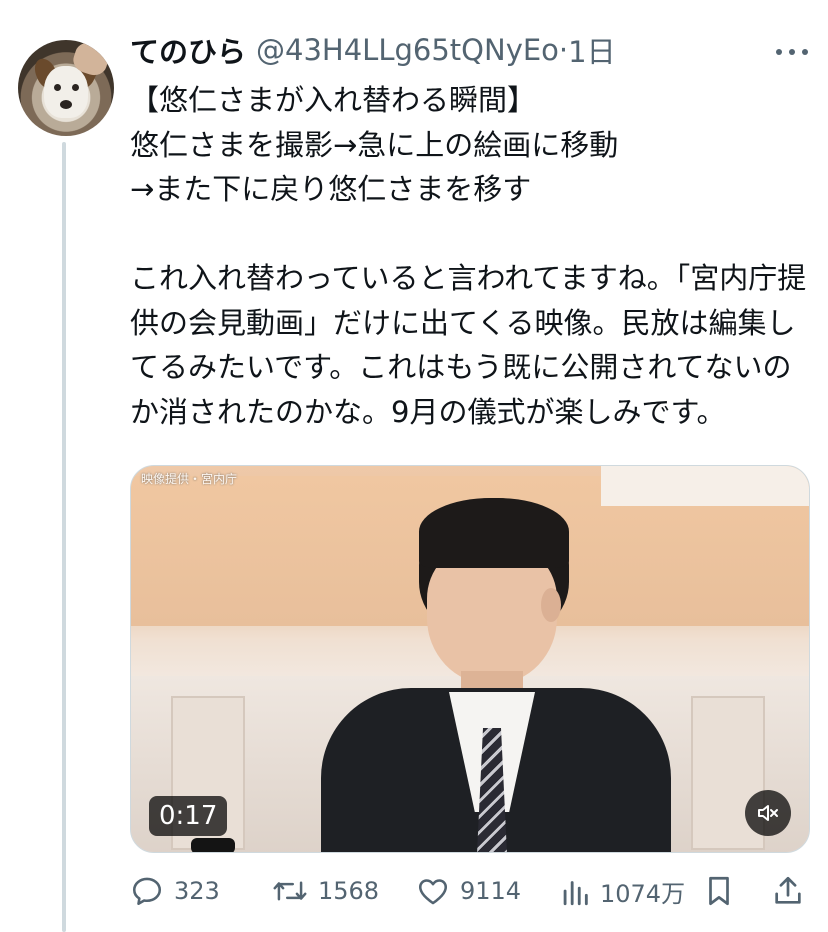 Image resolution: width=828 pixels, height=932 pixels. Describe the element at coordinates (792, 52) in the screenshot. I see `more-horizontal-icon` at that location.